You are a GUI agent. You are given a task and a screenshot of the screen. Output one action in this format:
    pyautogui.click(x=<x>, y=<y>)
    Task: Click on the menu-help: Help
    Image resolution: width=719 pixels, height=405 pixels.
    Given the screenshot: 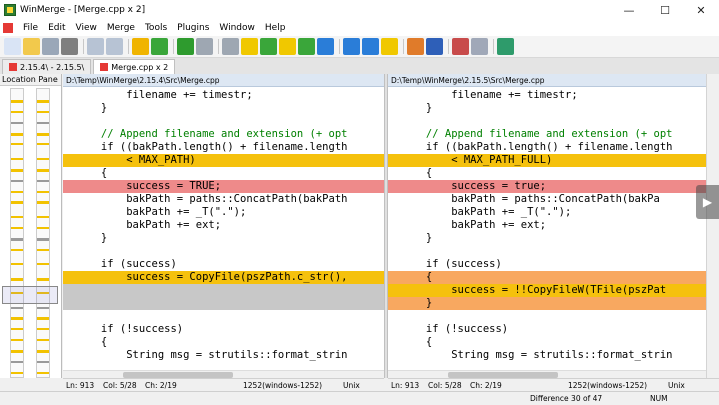 What is the action you would take?
    pyautogui.click(x=275, y=28)
    